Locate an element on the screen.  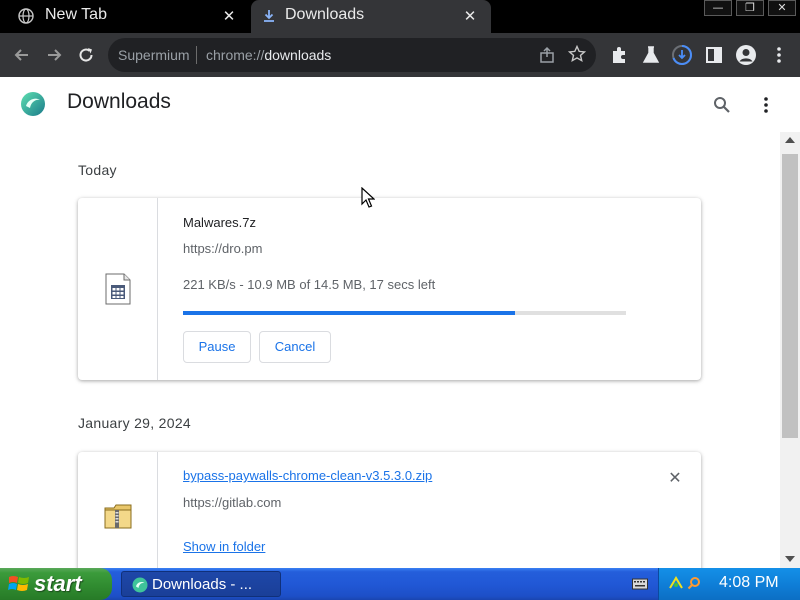
system-tray: 4:08 PM is located at coordinates (729, 584).